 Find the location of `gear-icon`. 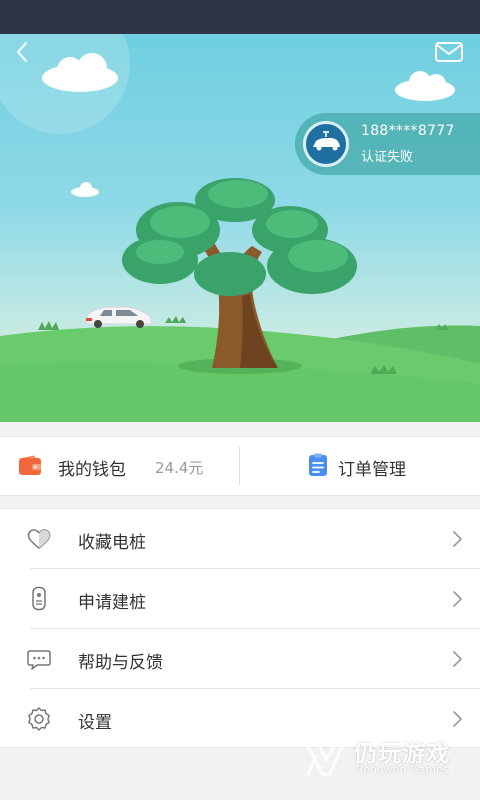

gear-icon is located at coordinates (39, 719).